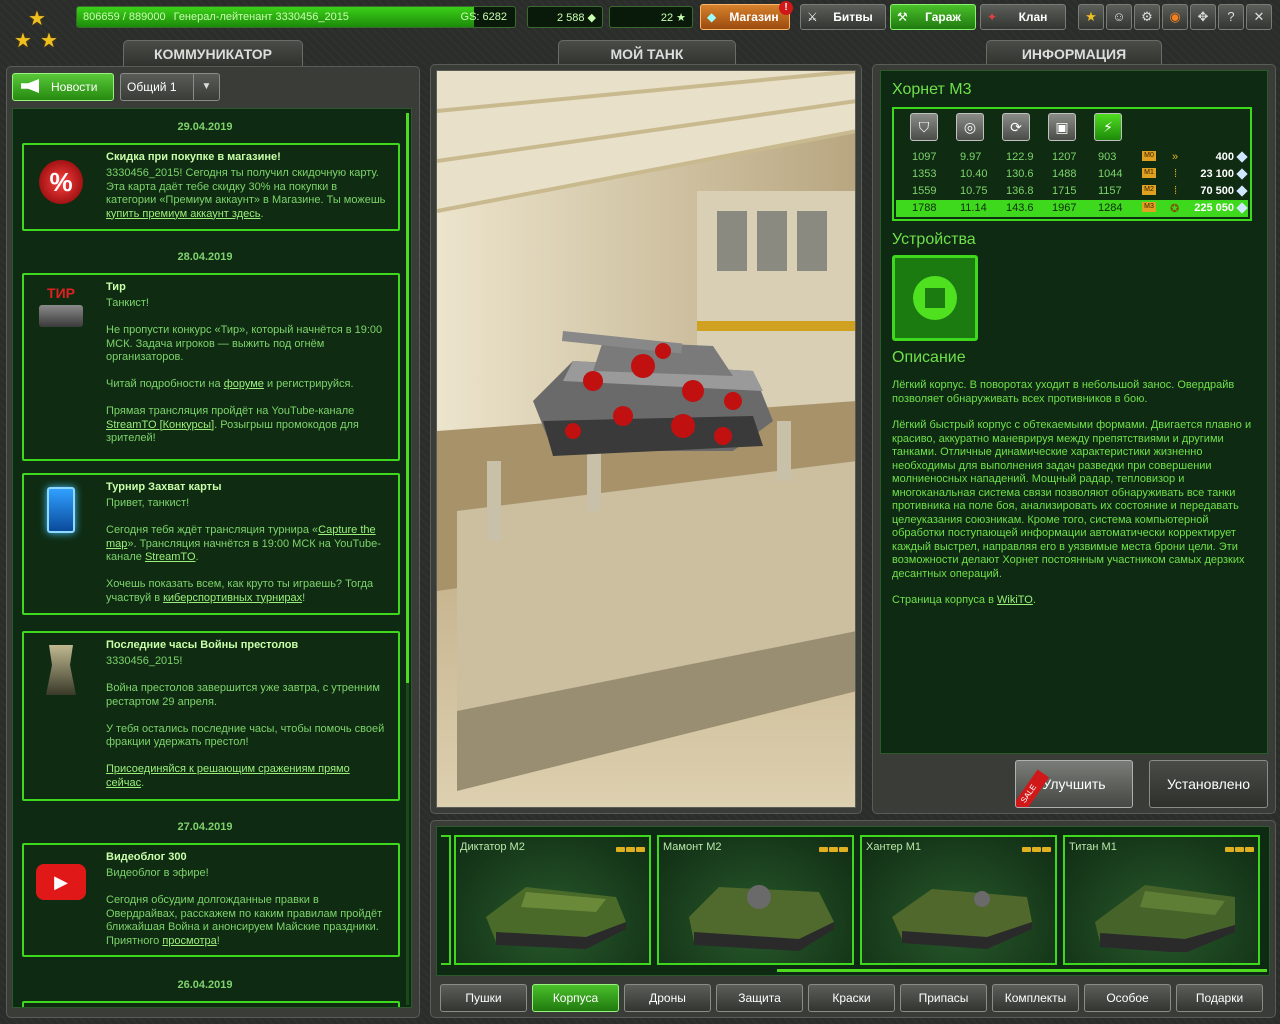 The height and width of the screenshot is (1024, 1280). I want to click on stat-row-m2: 1559 10.75 136.8 1715 1157 M2 ⁞ 70 500, so click(1072, 191).